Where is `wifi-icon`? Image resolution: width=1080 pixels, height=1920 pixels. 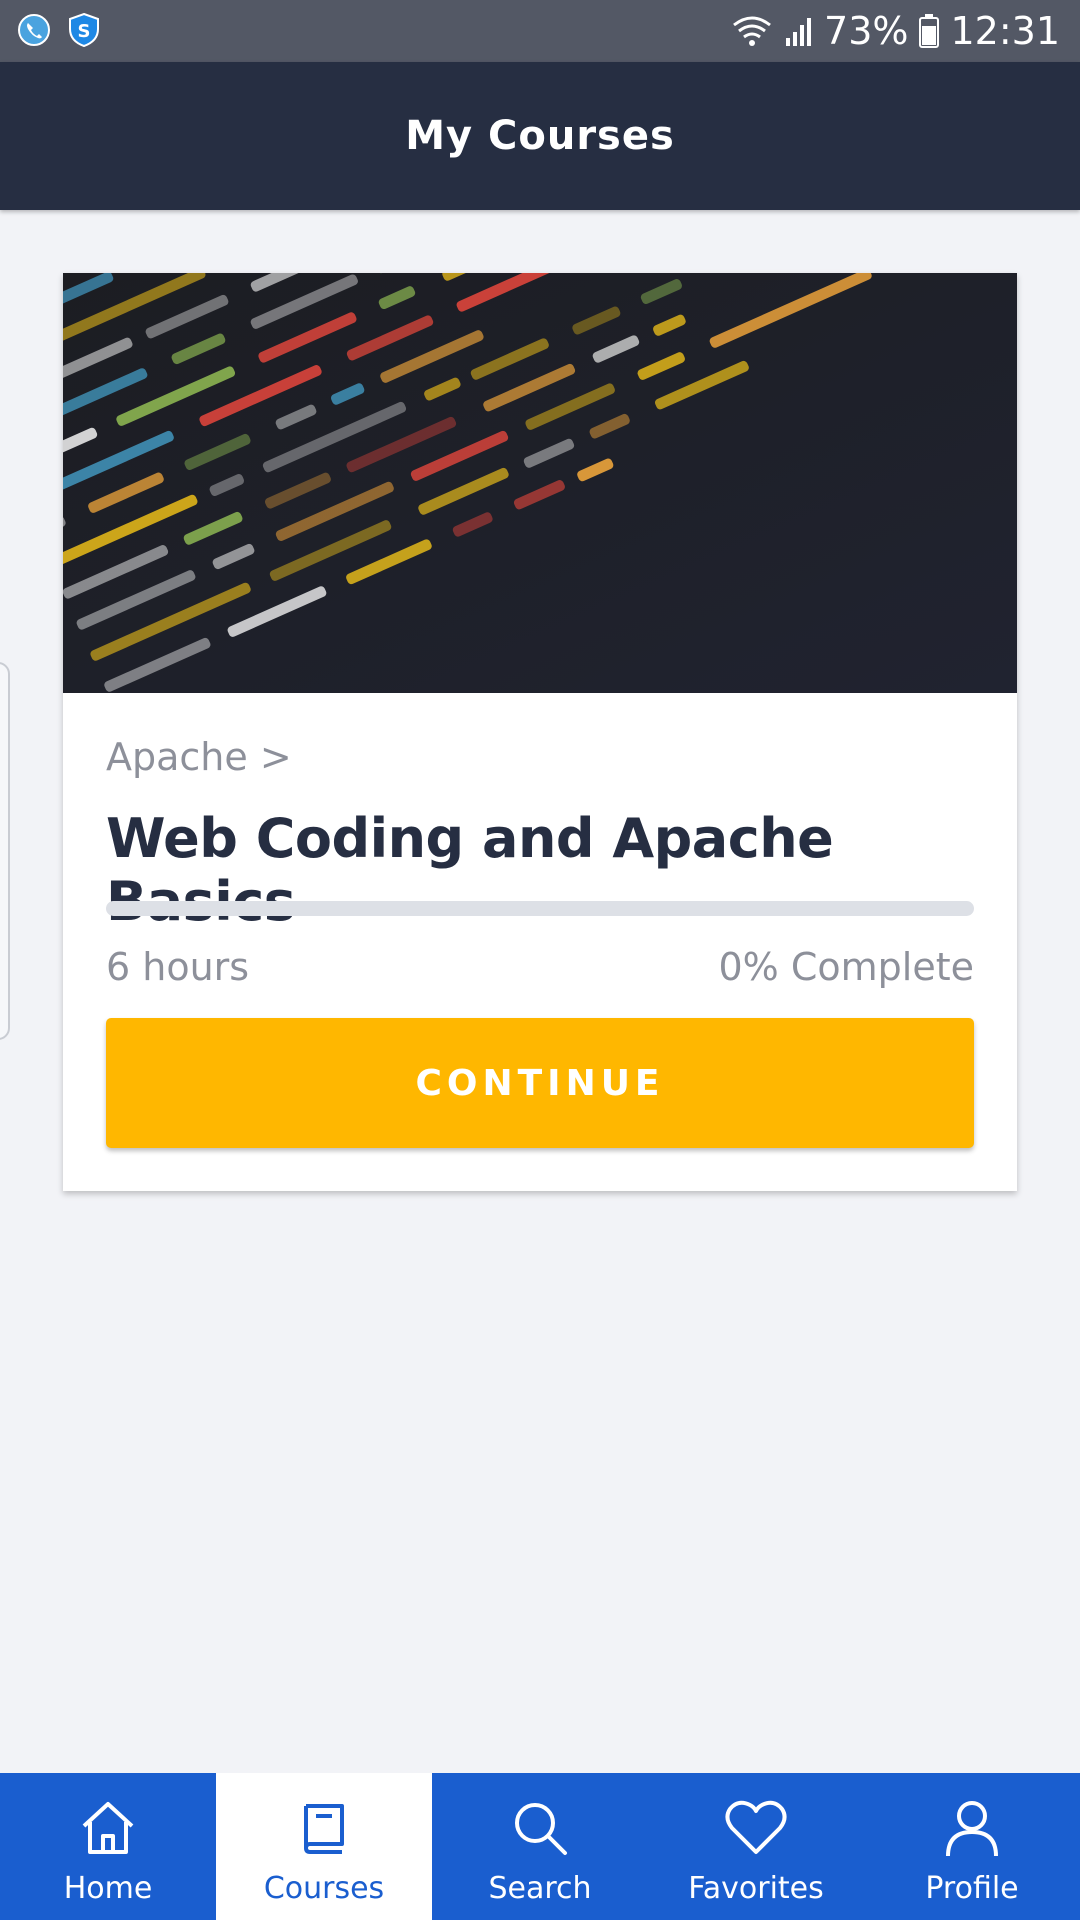
wifi-icon is located at coordinates (752, 31).